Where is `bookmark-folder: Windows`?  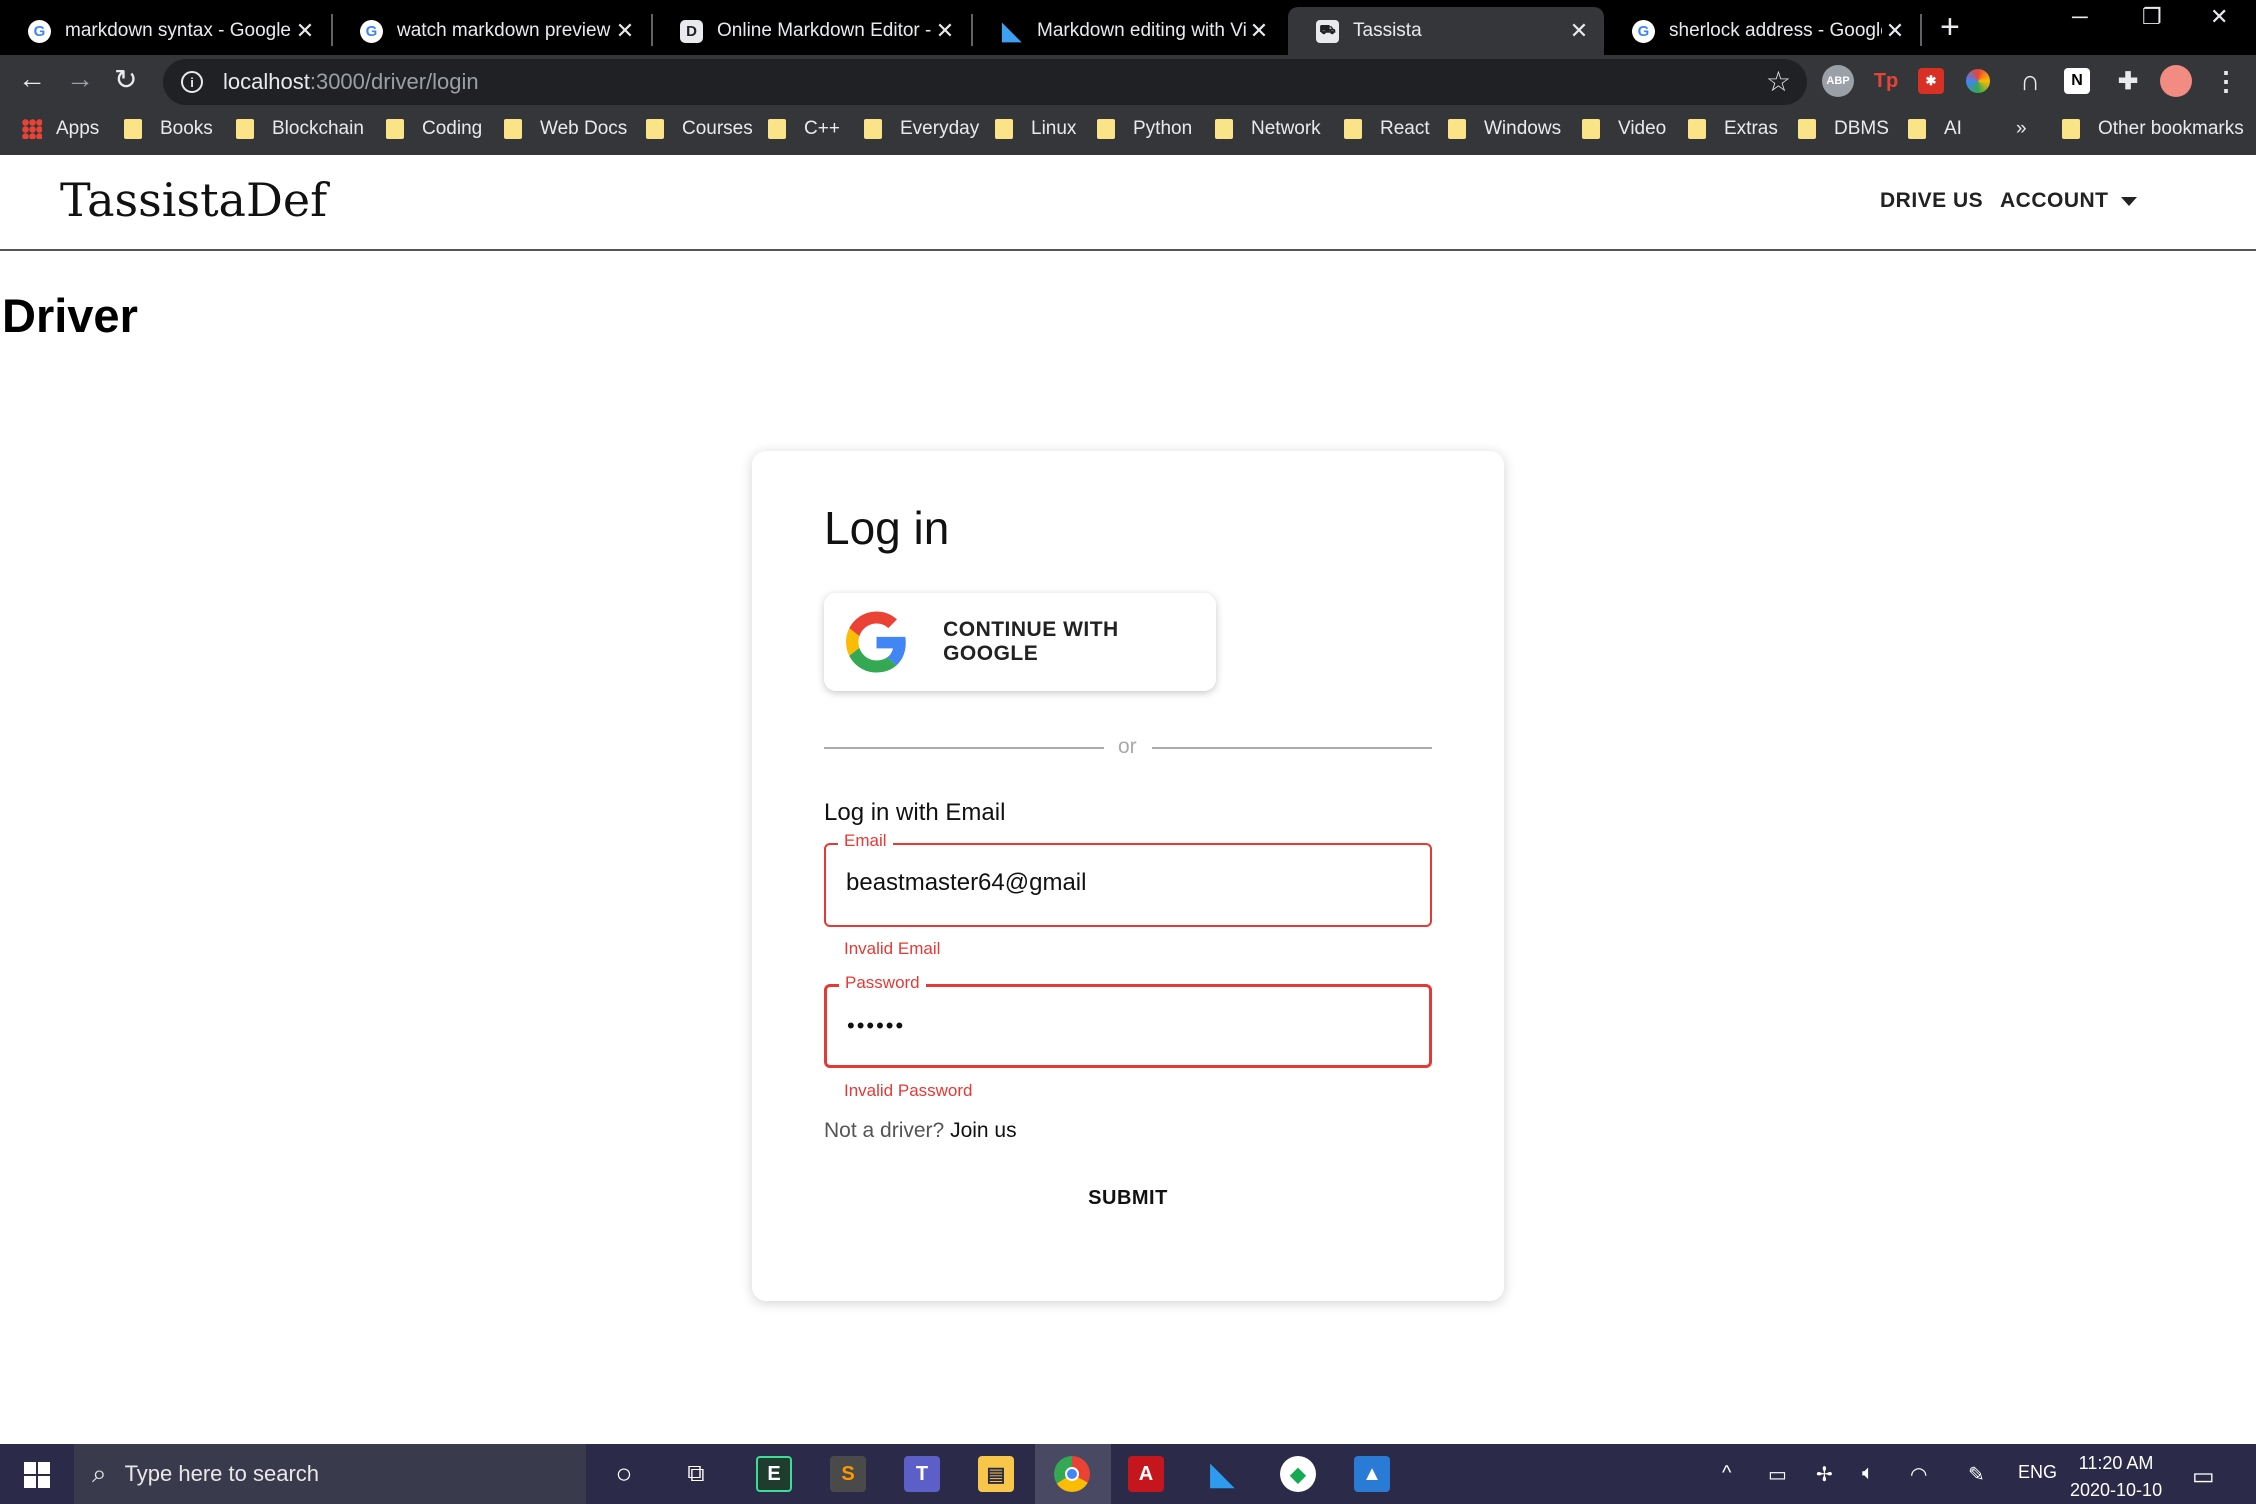
bookmark-folder: Windows is located at coordinates (1504, 129).